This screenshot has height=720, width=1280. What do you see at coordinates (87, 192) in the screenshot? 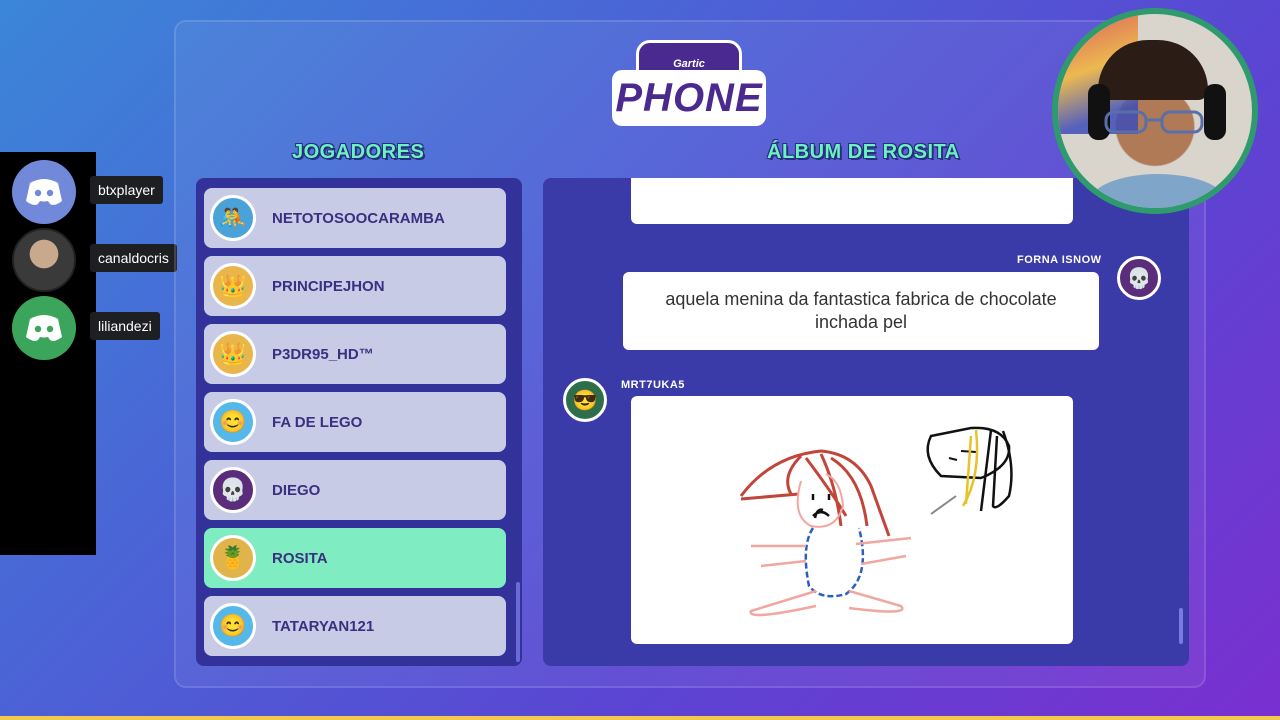
I see `discord-user-btxplayer: btxplayer` at bounding box center [87, 192].